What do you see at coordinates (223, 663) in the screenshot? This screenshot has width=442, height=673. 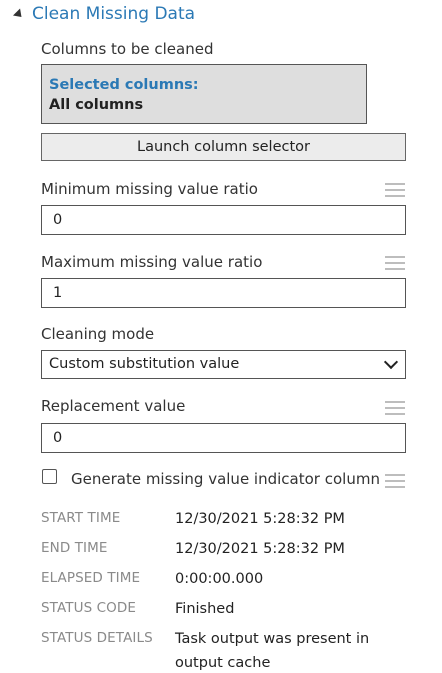 I see `status-details-value-line2: output cache` at bounding box center [223, 663].